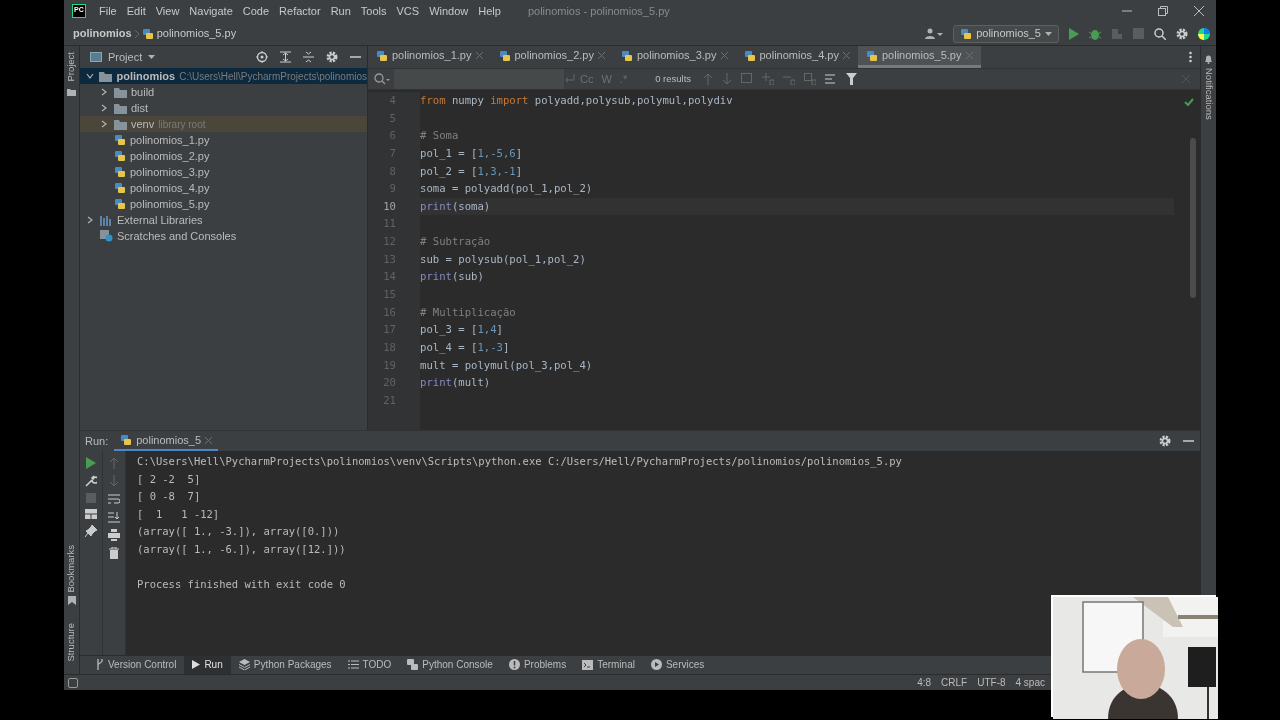 The image size is (1280, 720). Describe the element at coordinates (167, 11) in the screenshot. I see `menu-item: View` at that location.